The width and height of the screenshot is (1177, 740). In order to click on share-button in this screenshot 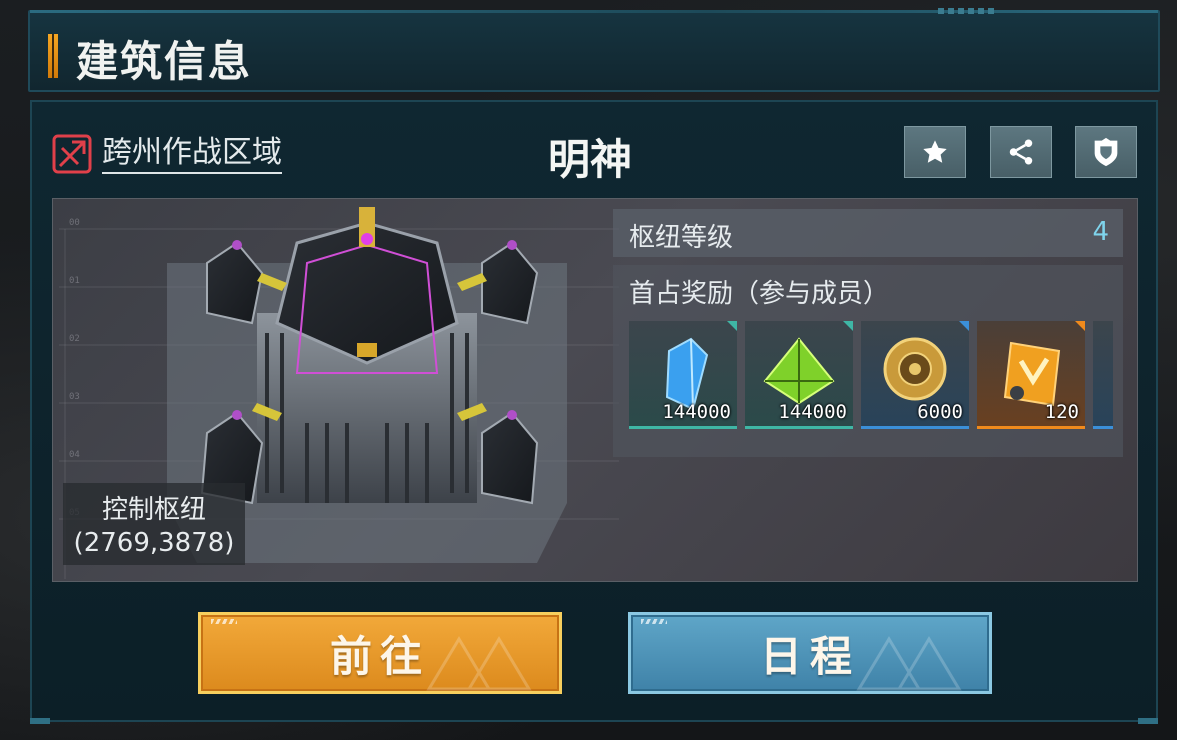, I will do `click(1021, 152)`.